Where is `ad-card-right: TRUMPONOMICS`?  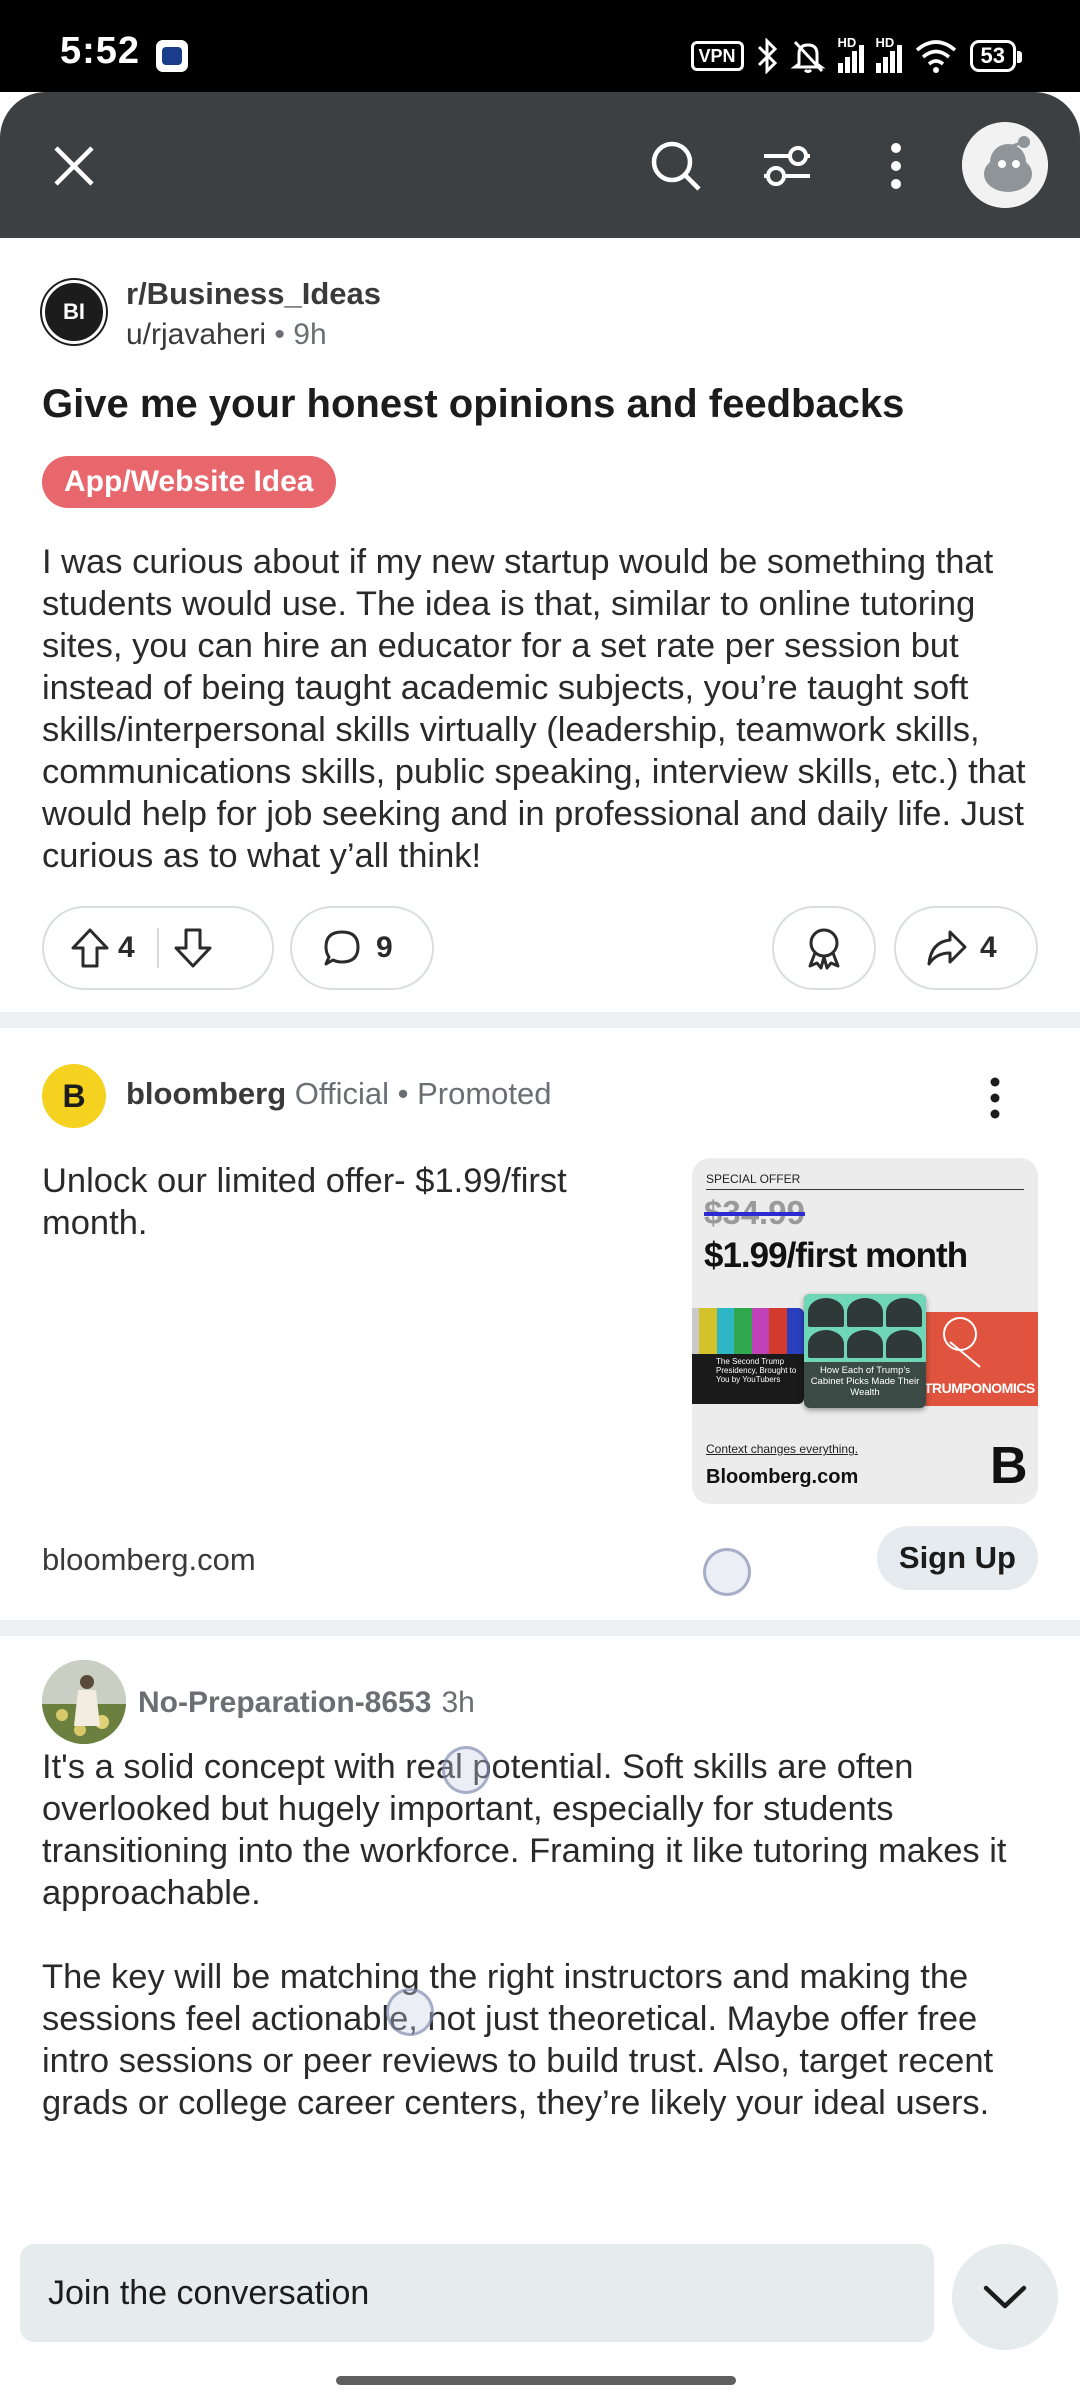 ad-card-right: TRUMPONOMICS is located at coordinates (979, 1359).